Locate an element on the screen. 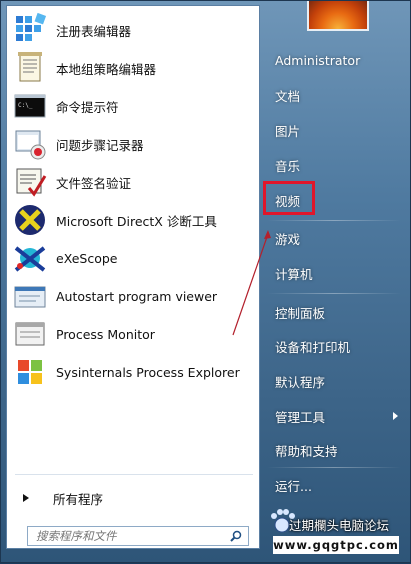  watermark: 过期欄头电脑论坛 www.gqgtpc.com is located at coordinates (337, 533).